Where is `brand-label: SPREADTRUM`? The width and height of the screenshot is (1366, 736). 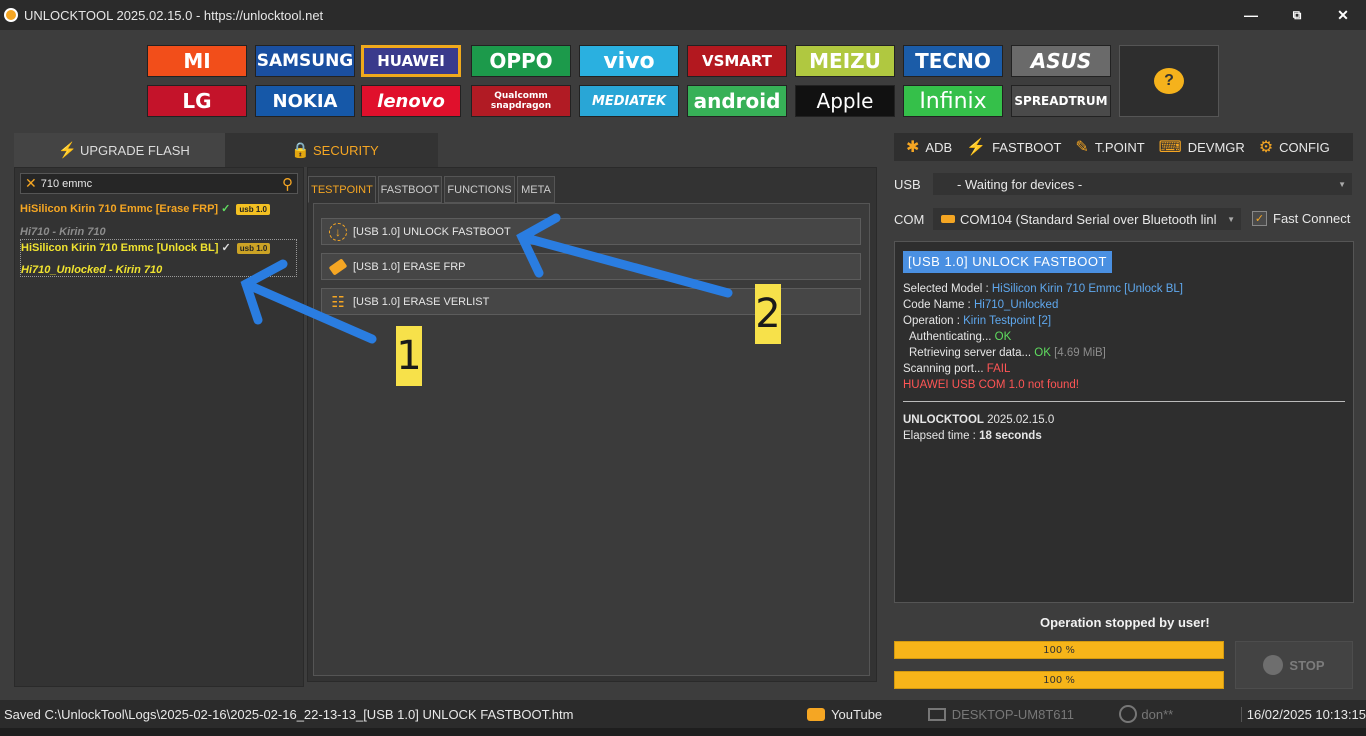 brand-label: SPREADTRUM is located at coordinates (1061, 101).